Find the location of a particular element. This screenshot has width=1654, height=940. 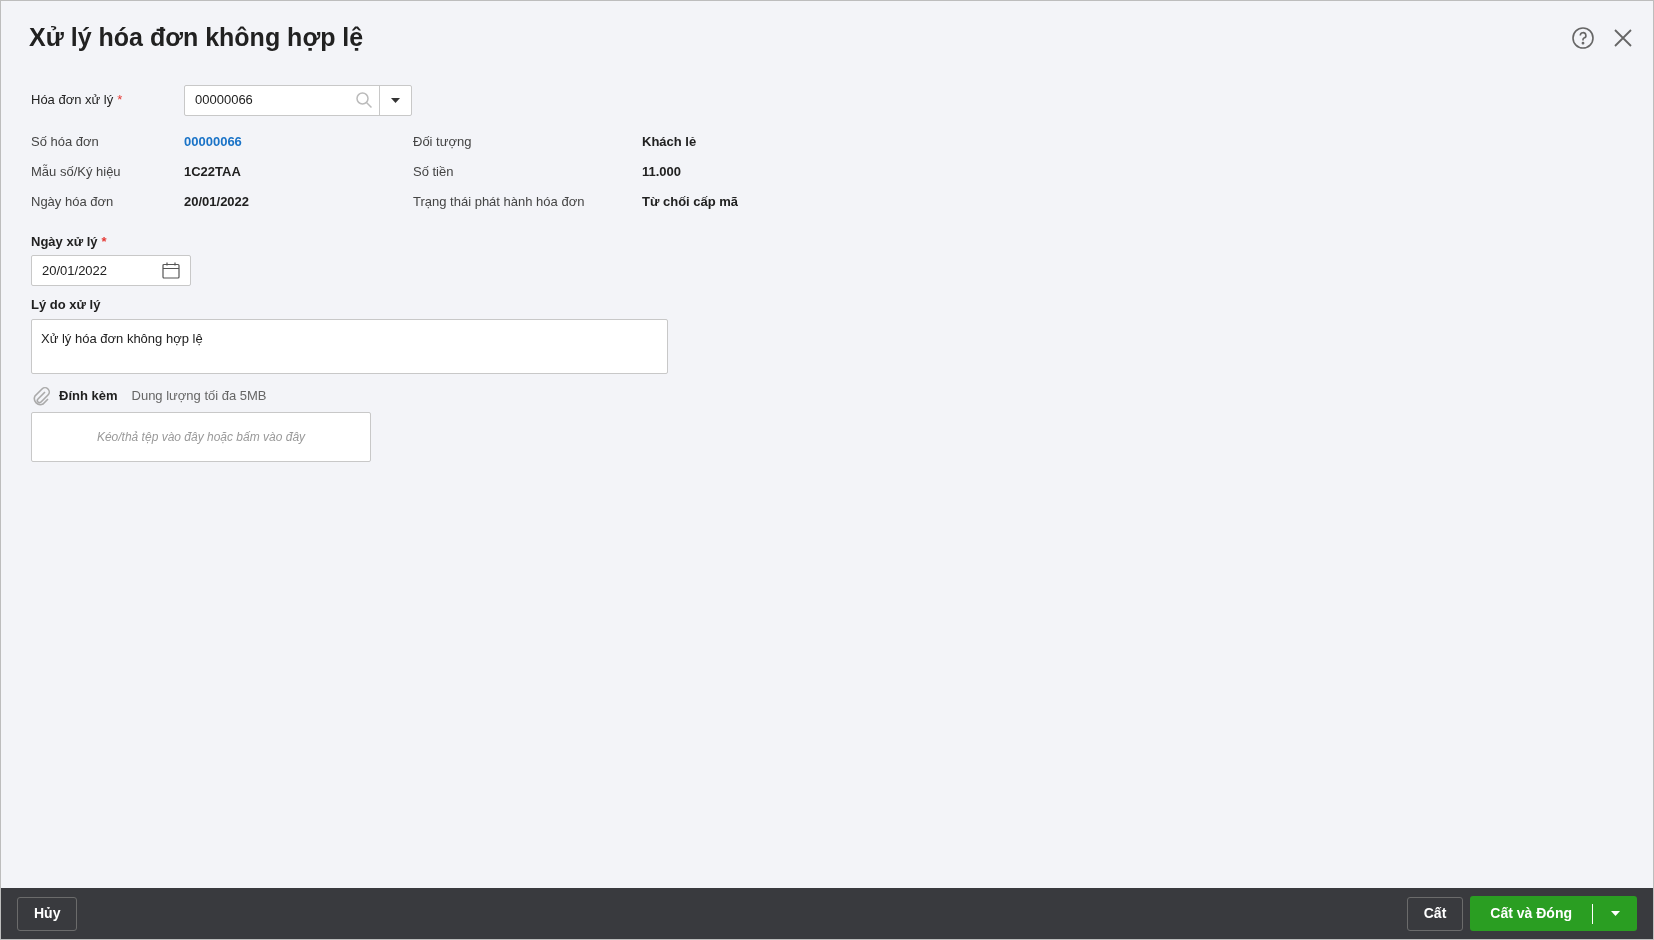

info-value: Từ chối cấp mã is located at coordinates (691, 201).